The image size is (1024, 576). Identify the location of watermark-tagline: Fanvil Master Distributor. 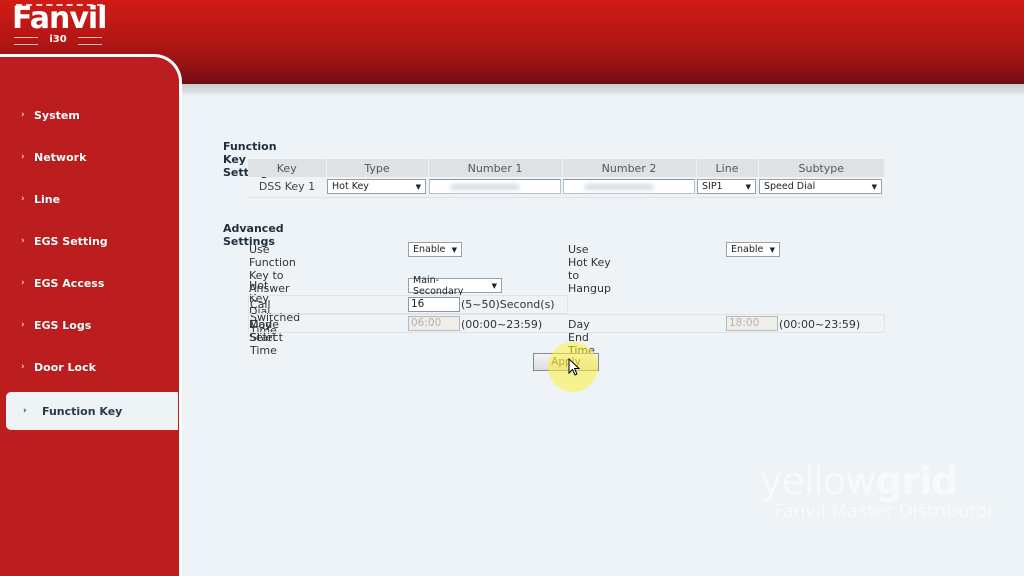
(884, 511).